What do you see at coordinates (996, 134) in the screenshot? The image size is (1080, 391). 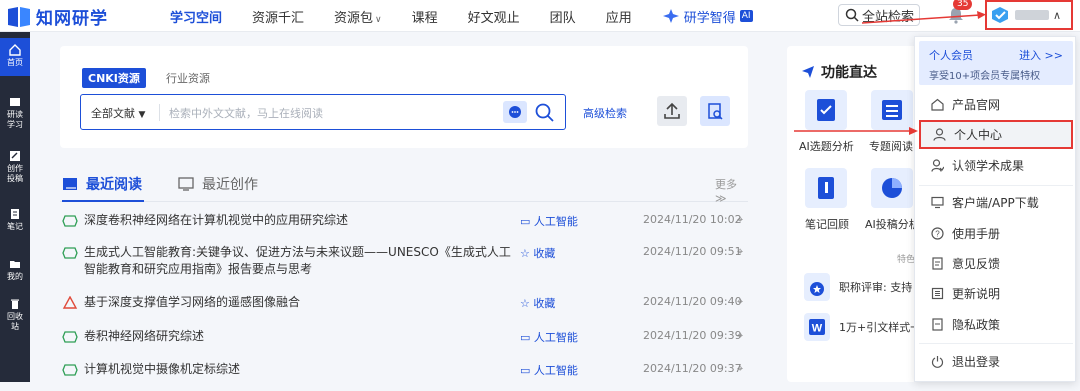 I see `menu-item-personal-center: 个人中心` at bounding box center [996, 134].